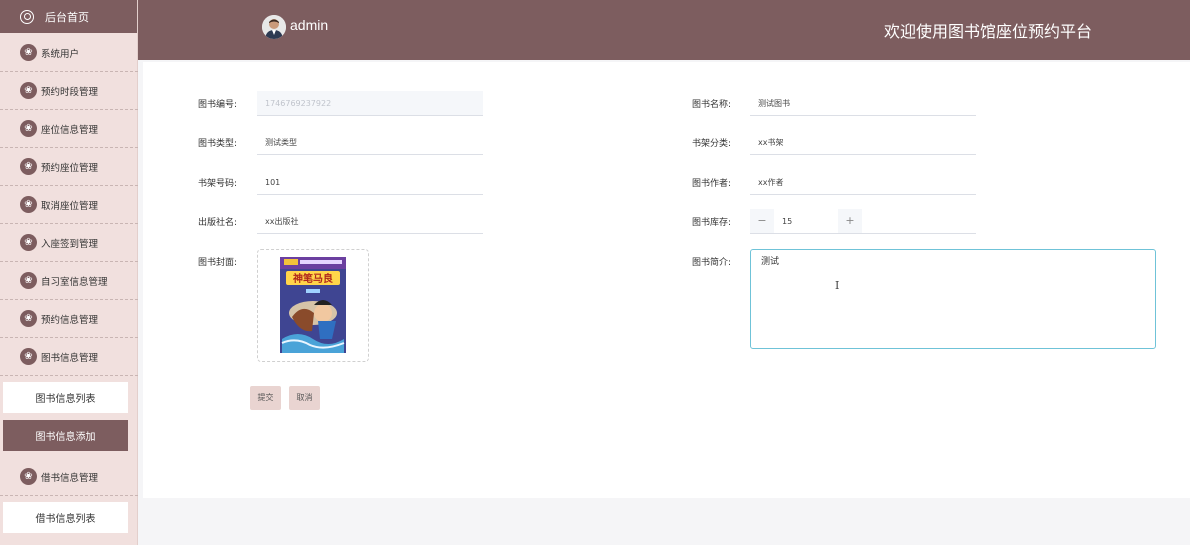  Describe the element at coordinates (712, 105) in the screenshot. I see `book-name-label: 图书名称:` at that location.